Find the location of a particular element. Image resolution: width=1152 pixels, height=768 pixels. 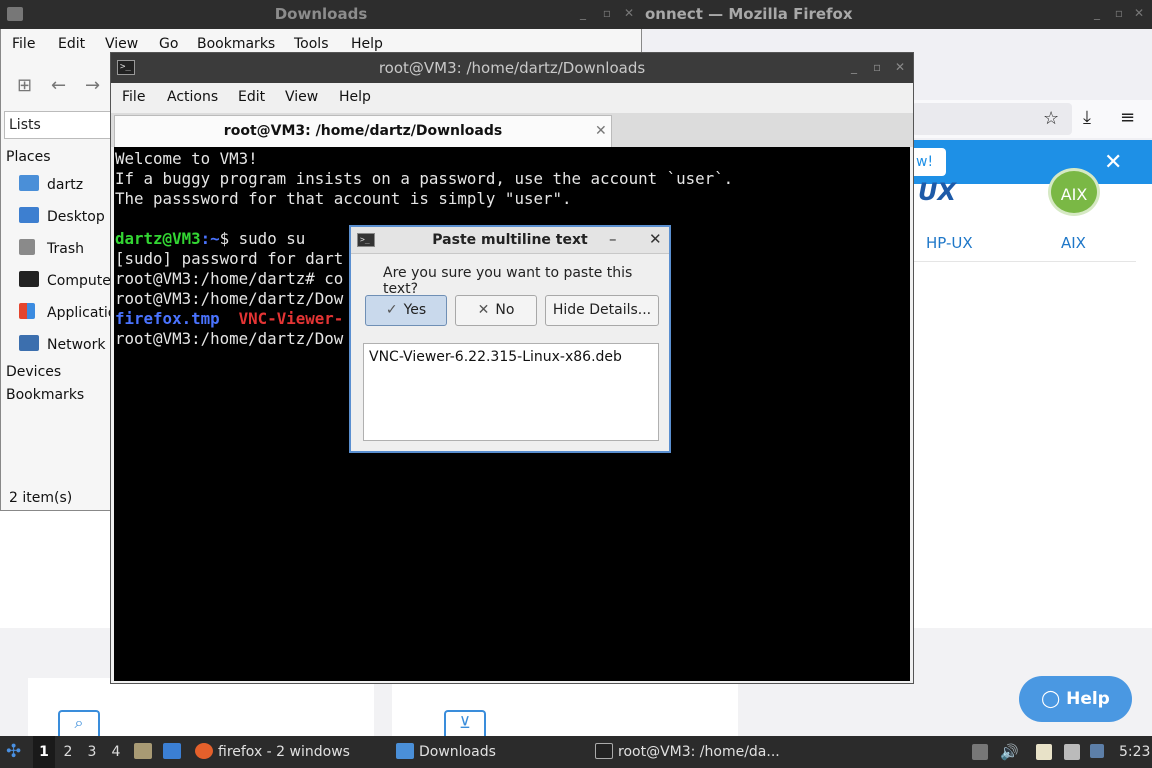

terminal-titlebar: >_ root@VM3: /home/dartz/Downloads _ ▫ ✕ is located at coordinates (512, 68).